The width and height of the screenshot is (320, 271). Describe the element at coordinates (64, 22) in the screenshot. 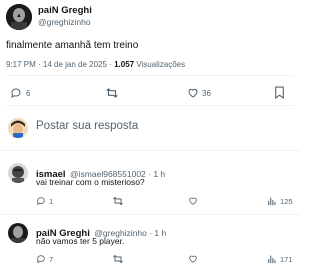

I see `author-handle: @greghizinho` at that location.